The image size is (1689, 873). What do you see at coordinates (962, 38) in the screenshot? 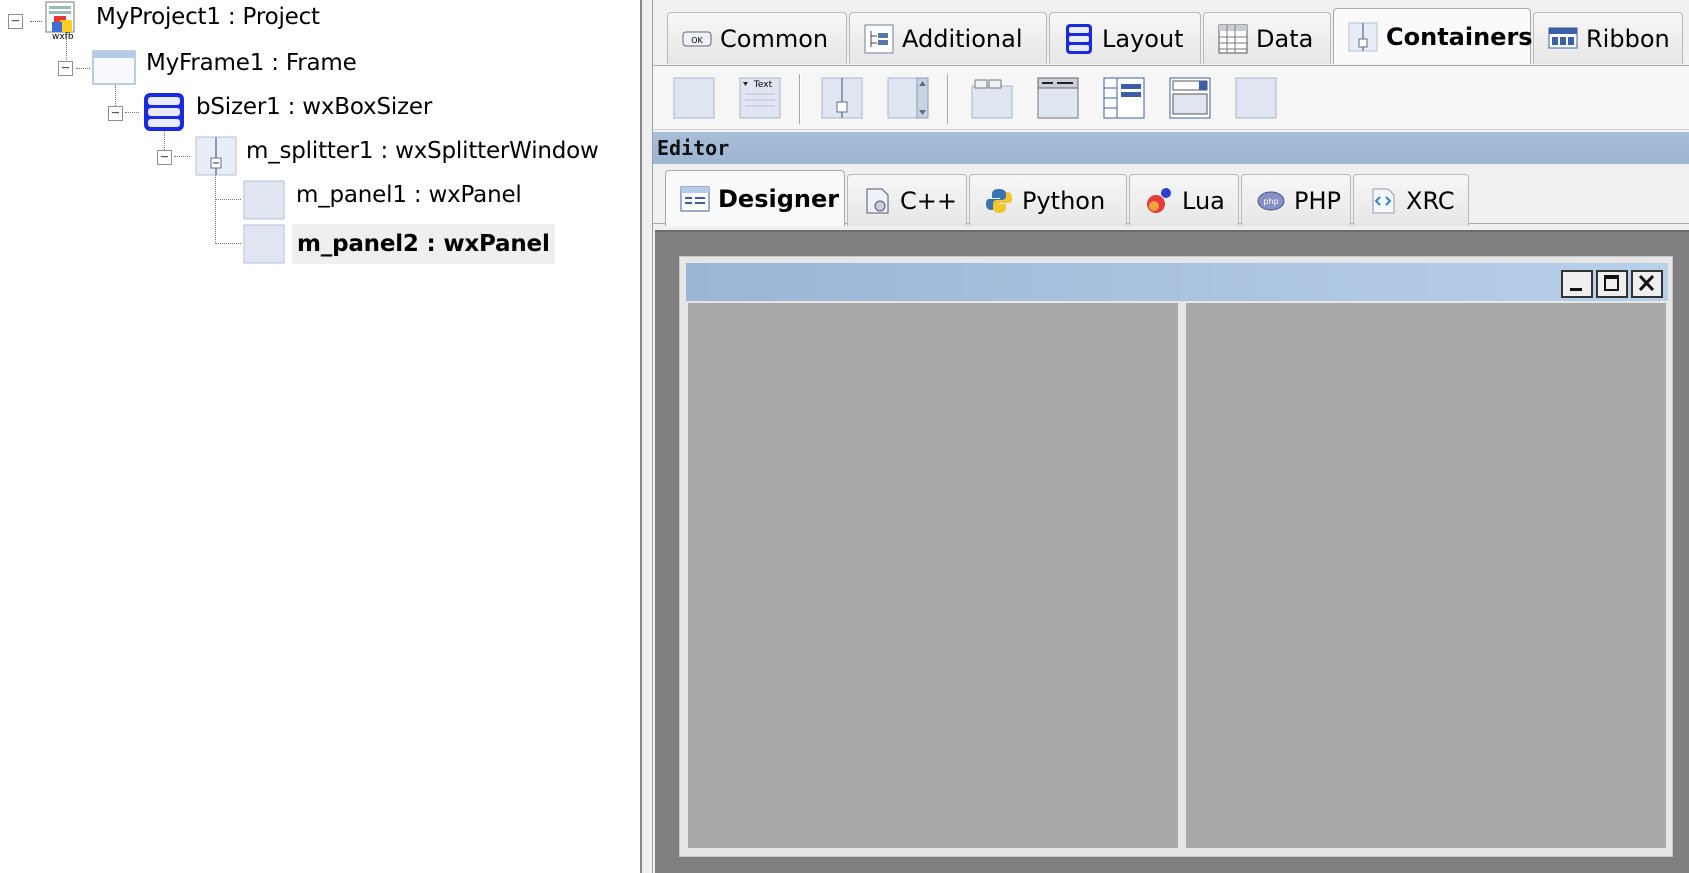
I see `tab-label: Additional` at bounding box center [962, 38].